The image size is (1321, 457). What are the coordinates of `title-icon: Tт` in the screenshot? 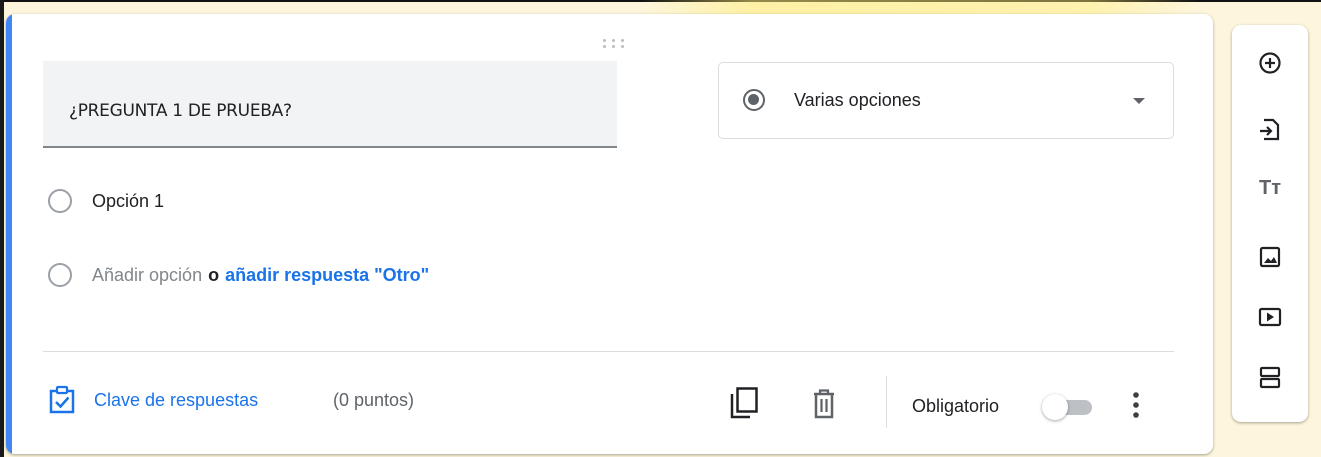 It's located at (1270, 188).